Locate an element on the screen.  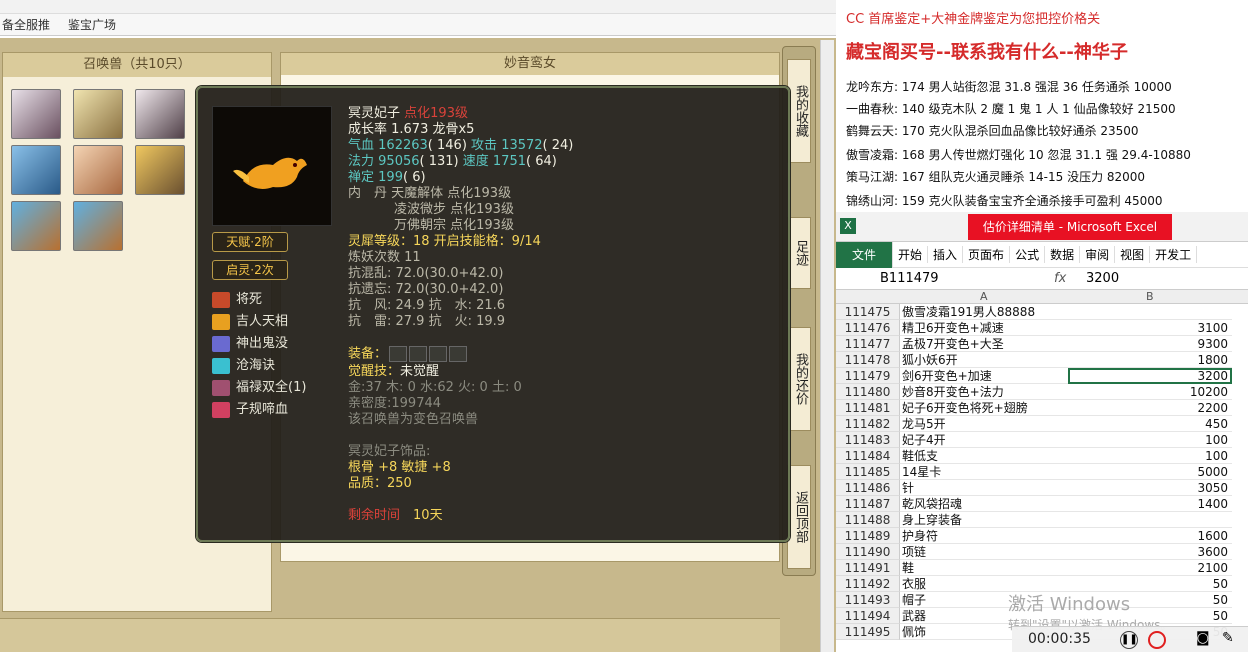
table-row: 111485 14星卡 5000 is located at coordinates (1042, 472).